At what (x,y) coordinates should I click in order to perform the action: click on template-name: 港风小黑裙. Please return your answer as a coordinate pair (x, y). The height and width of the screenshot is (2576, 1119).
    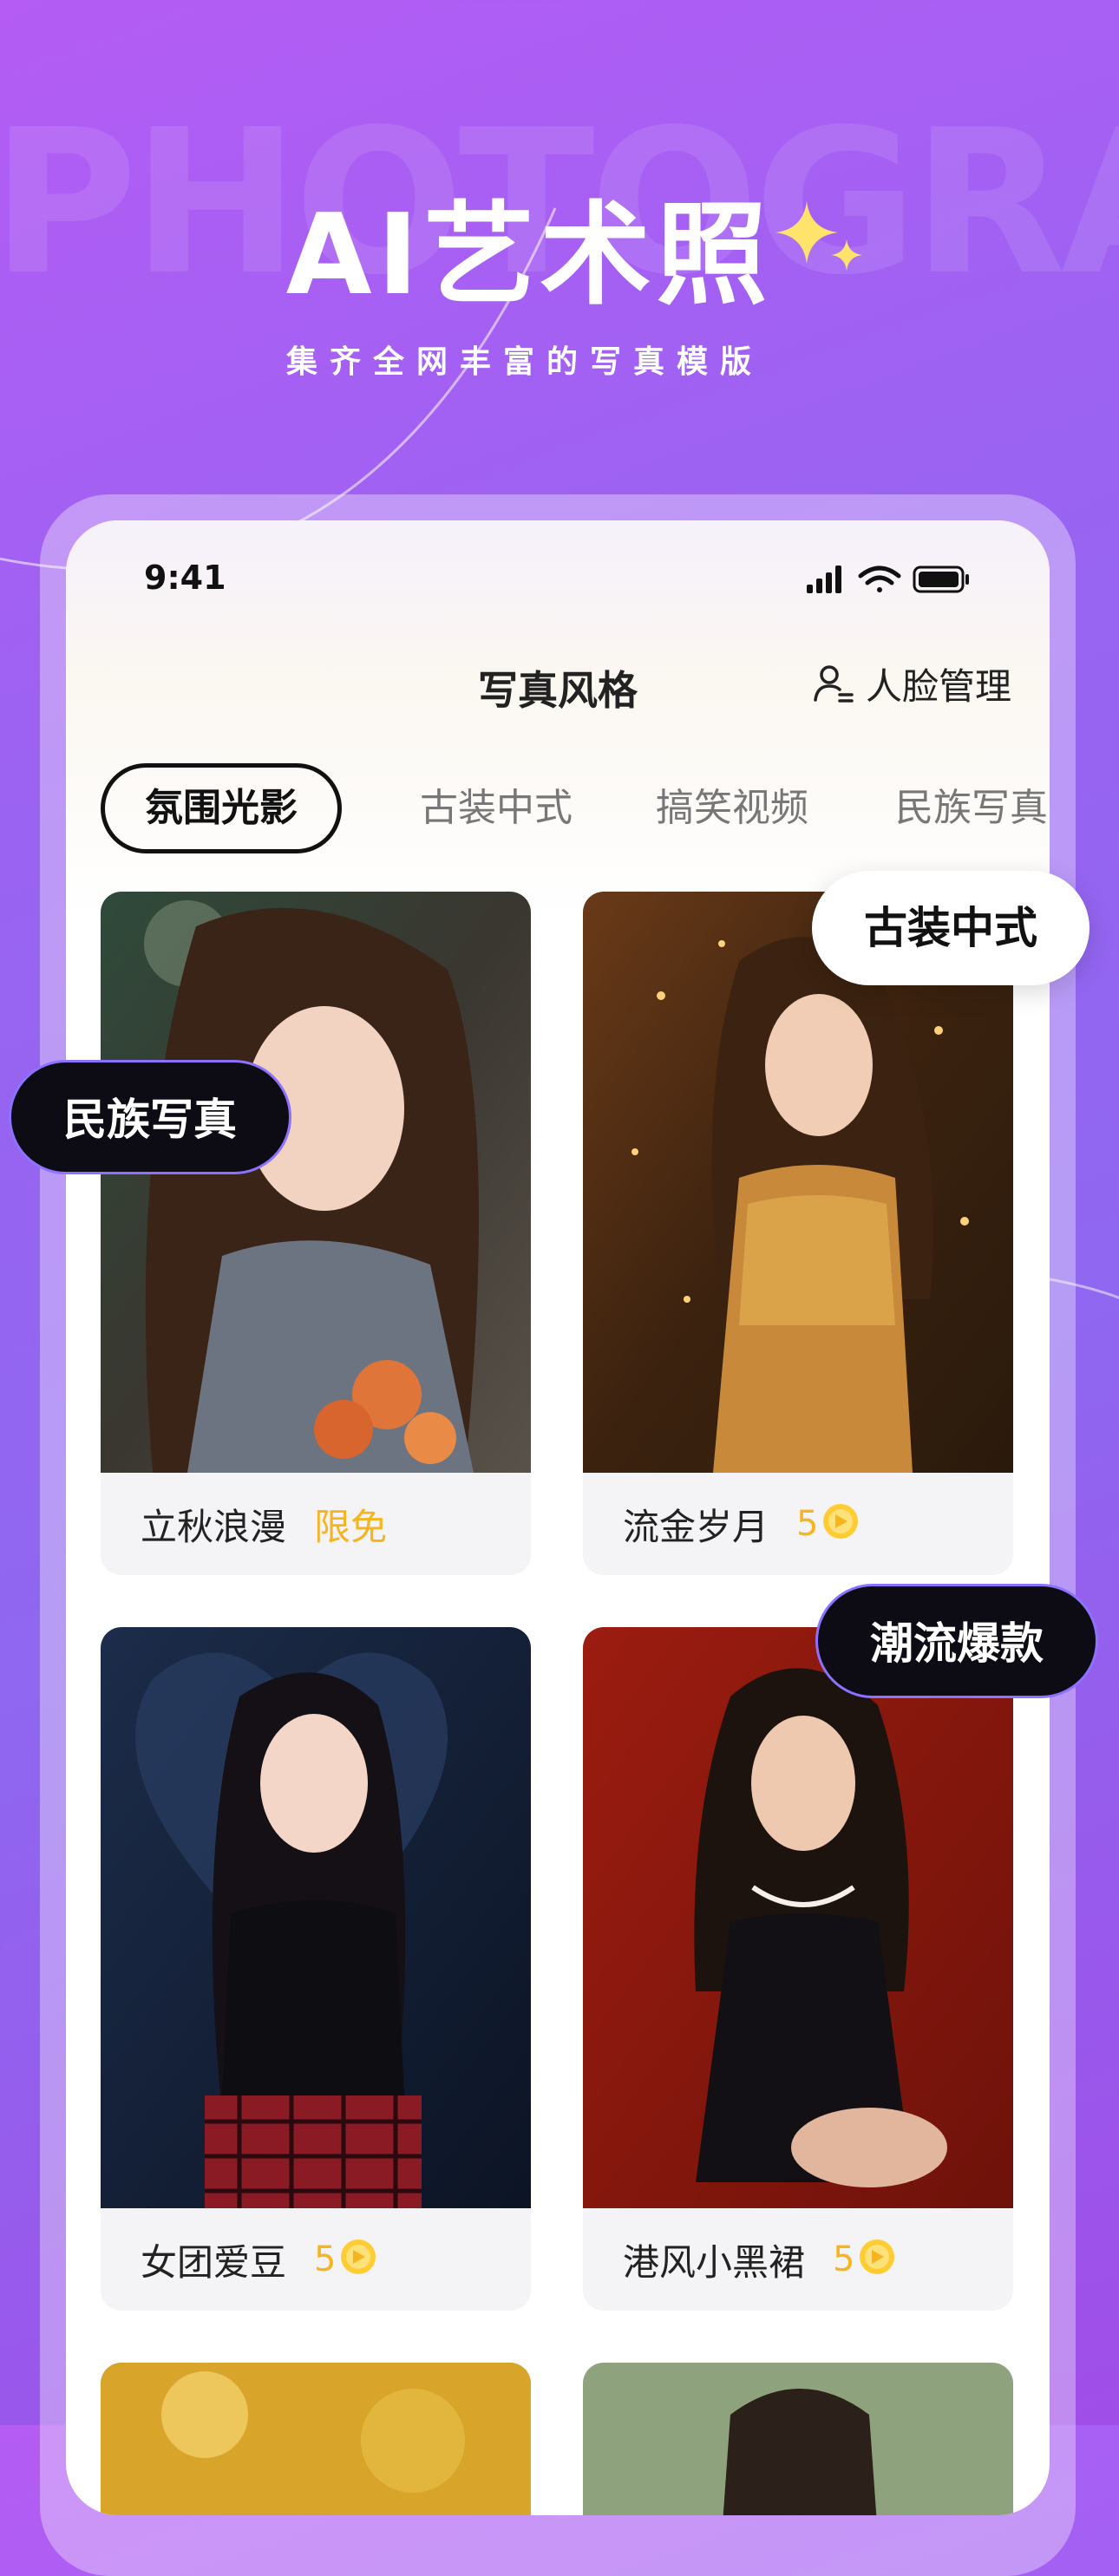
    Looking at the image, I should click on (715, 2262).